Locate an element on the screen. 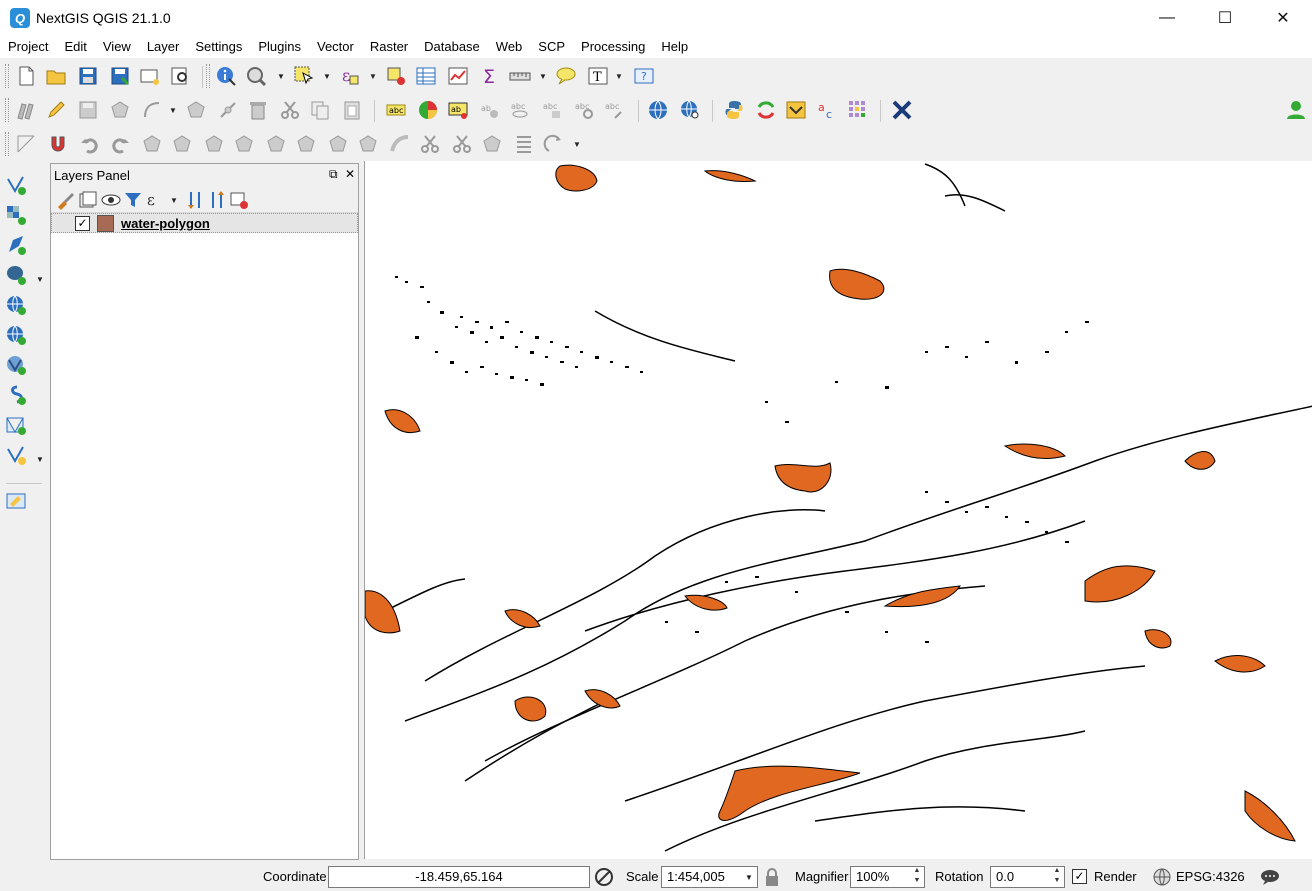 The image size is (1312, 891). digitize-curve-icon is located at coordinates (152, 110).